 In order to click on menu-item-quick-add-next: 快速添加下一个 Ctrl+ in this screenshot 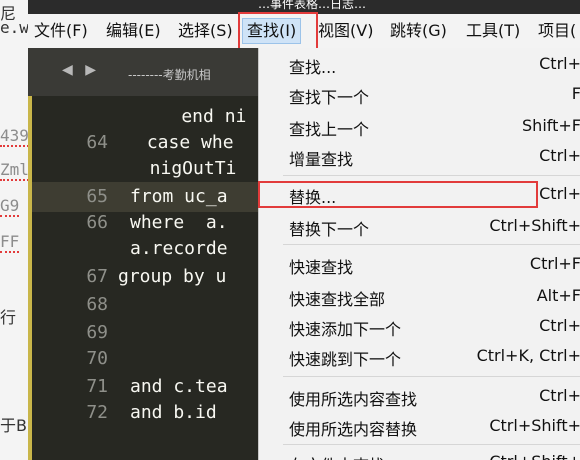, I will do `click(419, 327)`.